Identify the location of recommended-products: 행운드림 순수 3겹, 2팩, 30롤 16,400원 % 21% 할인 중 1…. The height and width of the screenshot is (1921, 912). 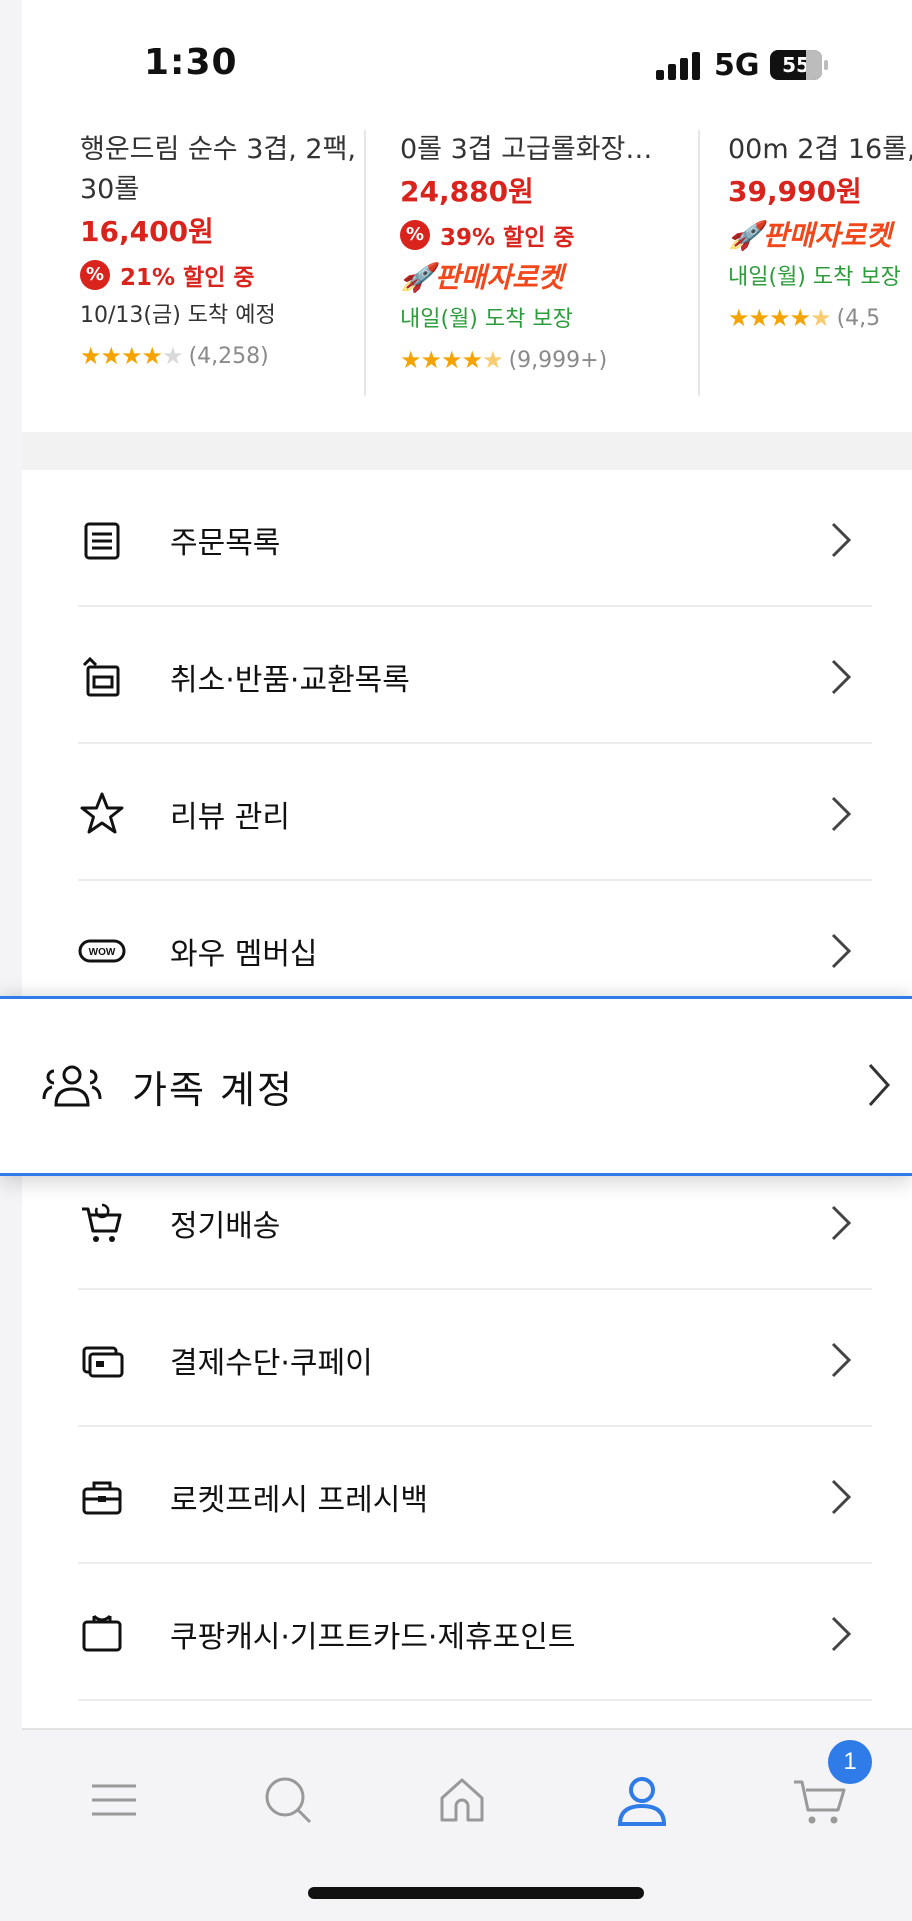
(467, 265).